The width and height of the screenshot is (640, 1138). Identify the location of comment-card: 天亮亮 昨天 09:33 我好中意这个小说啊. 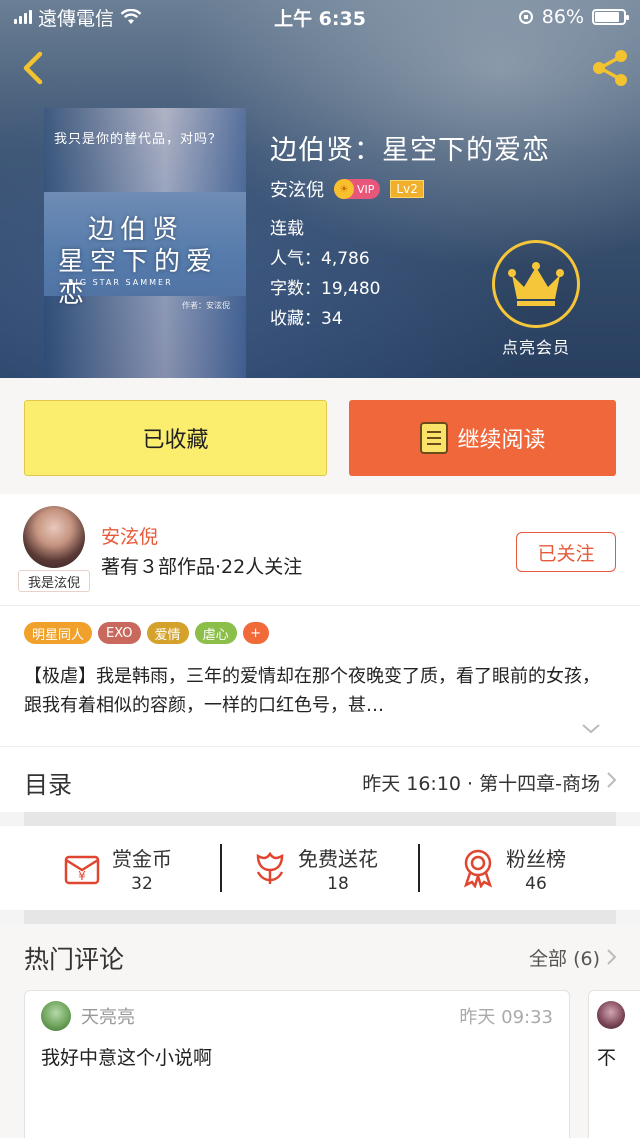
(297, 1064).